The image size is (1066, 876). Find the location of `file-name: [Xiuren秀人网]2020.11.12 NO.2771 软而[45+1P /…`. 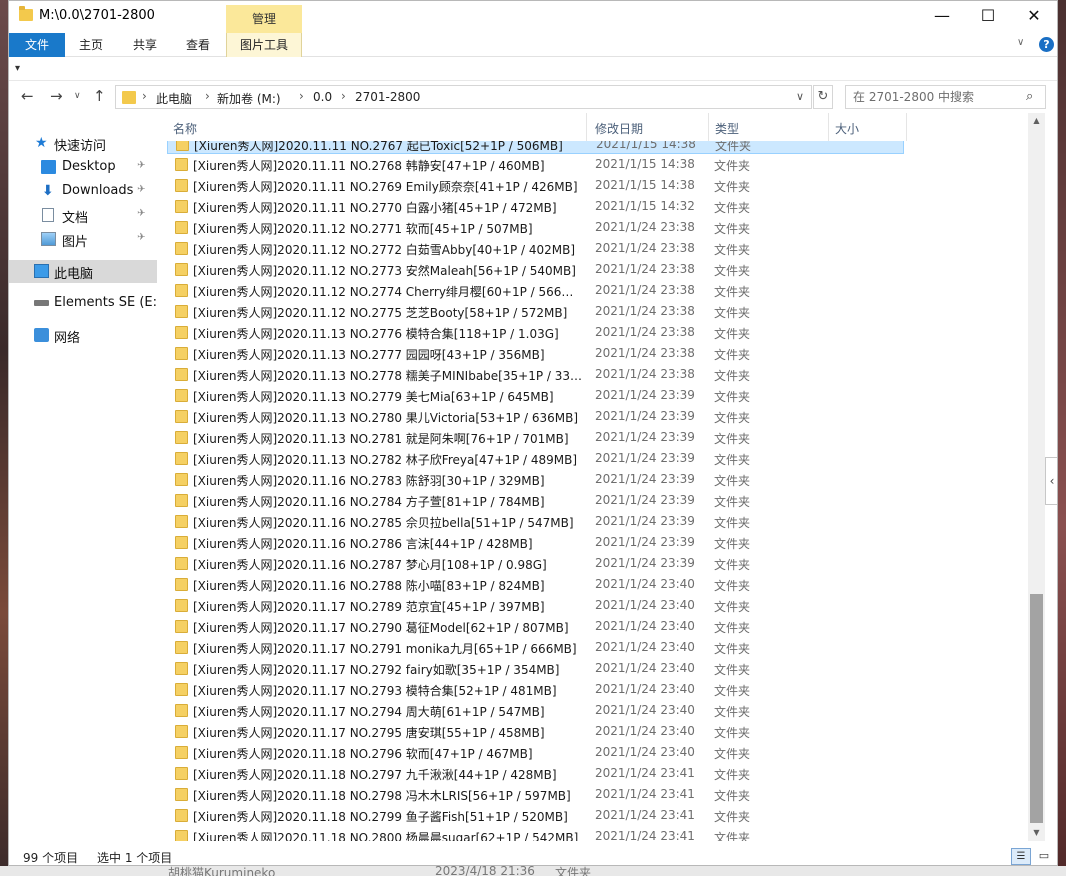

file-name: [Xiuren秀人网]2020.11.12 NO.2771 软而[45+1P /… is located at coordinates (363, 229).